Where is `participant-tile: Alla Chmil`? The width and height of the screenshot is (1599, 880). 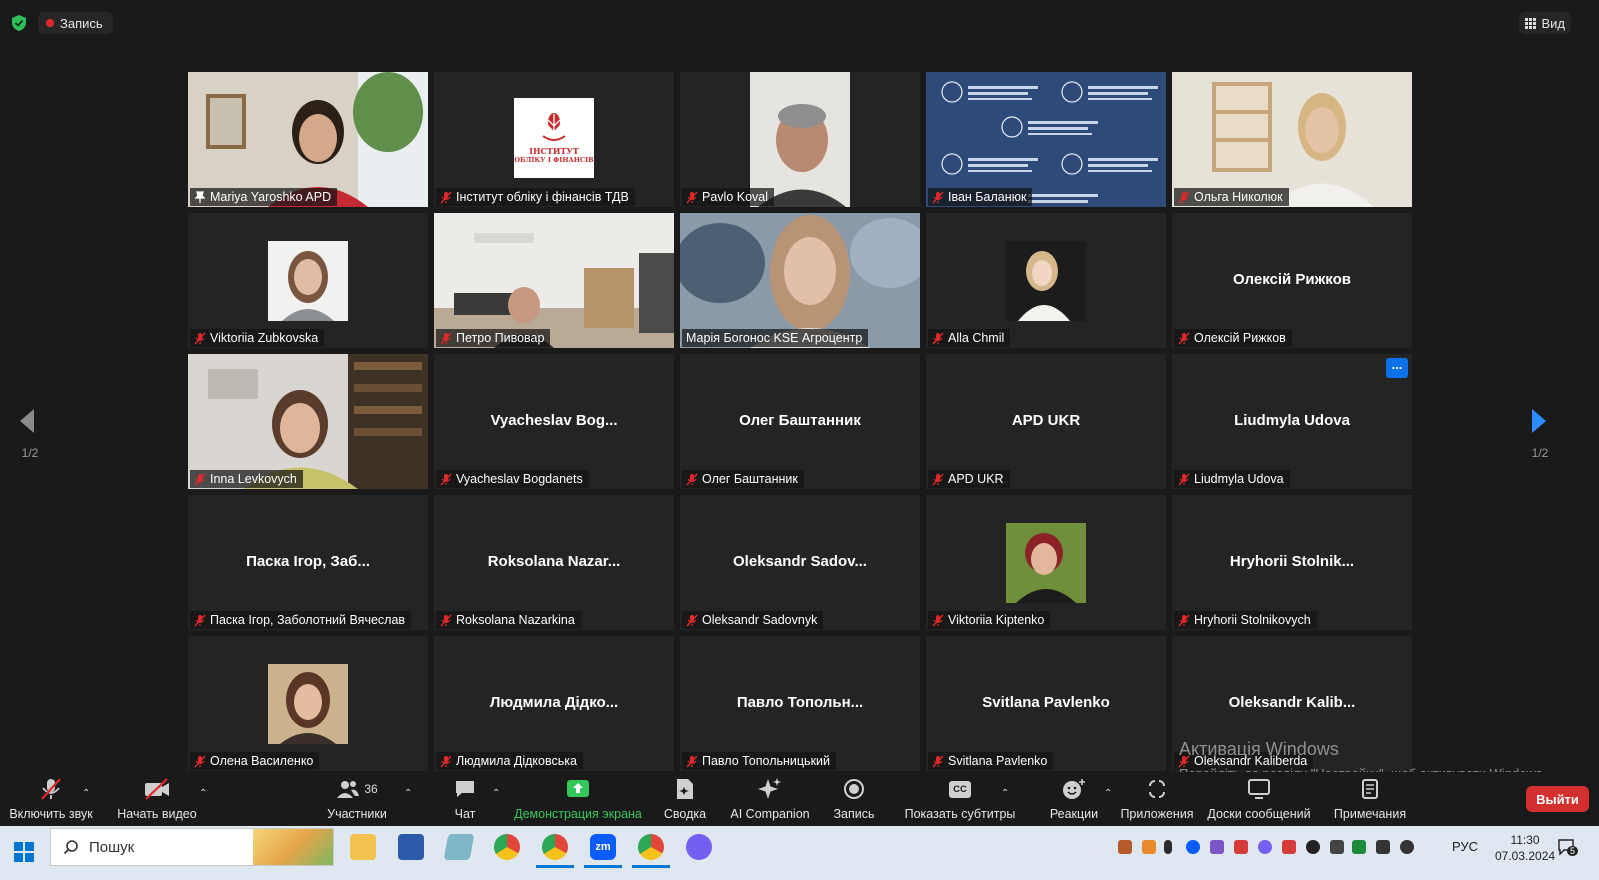
participant-tile: Alla Chmil is located at coordinates (1046, 280).